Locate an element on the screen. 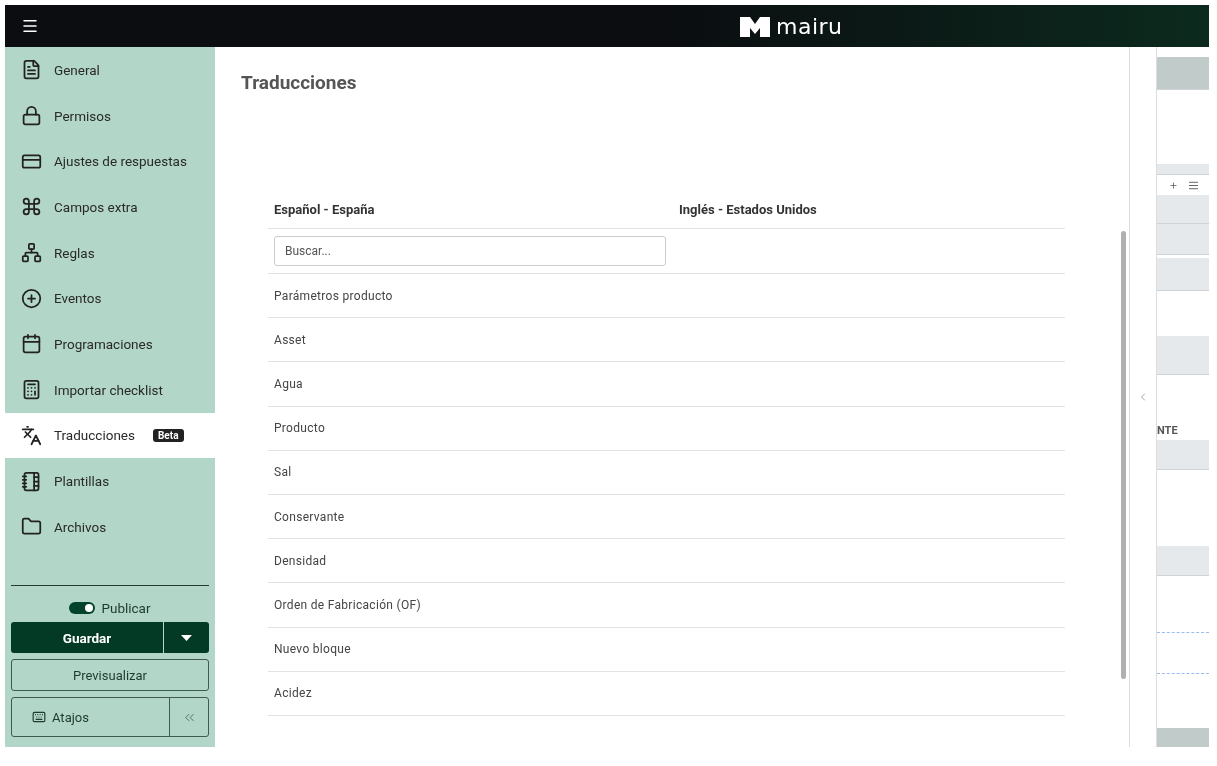  table-cell: Sal is located at coordinates (283, 472).